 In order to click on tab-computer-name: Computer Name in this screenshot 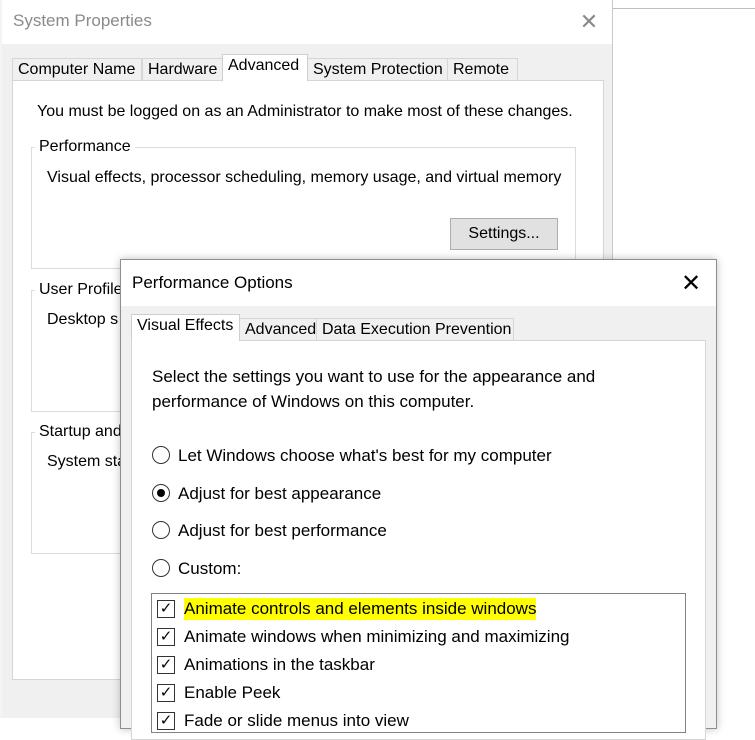, I will do `click(77, 69)`.